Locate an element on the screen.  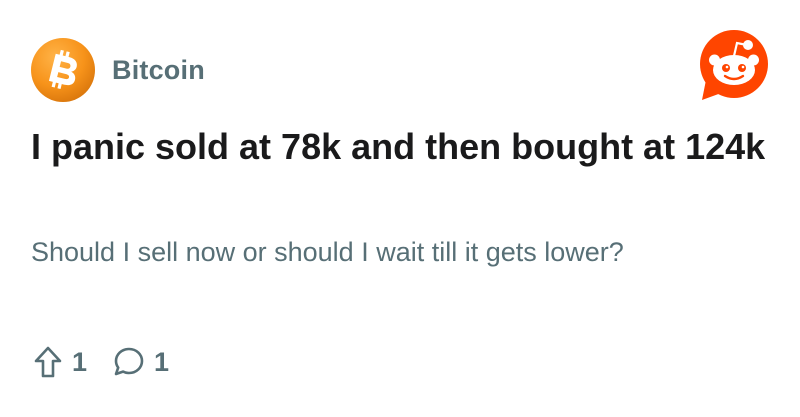
comments-button: 1 is located at coordinates (141, 362).